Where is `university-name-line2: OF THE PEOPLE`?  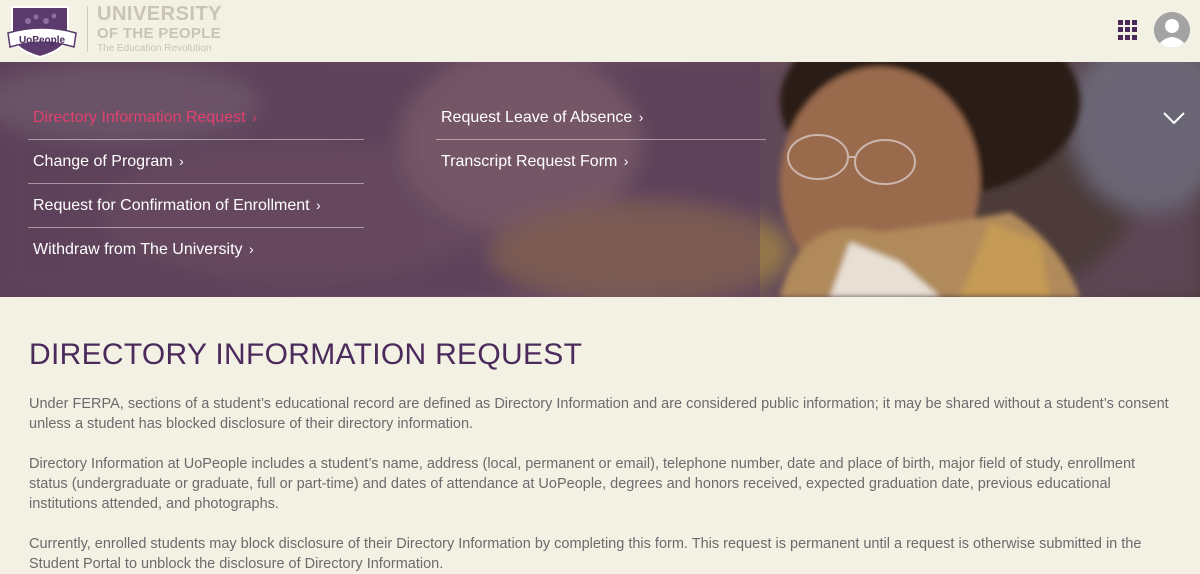
university-name-line2: OF THE PEOPLE is located at coordinates (159, 33).